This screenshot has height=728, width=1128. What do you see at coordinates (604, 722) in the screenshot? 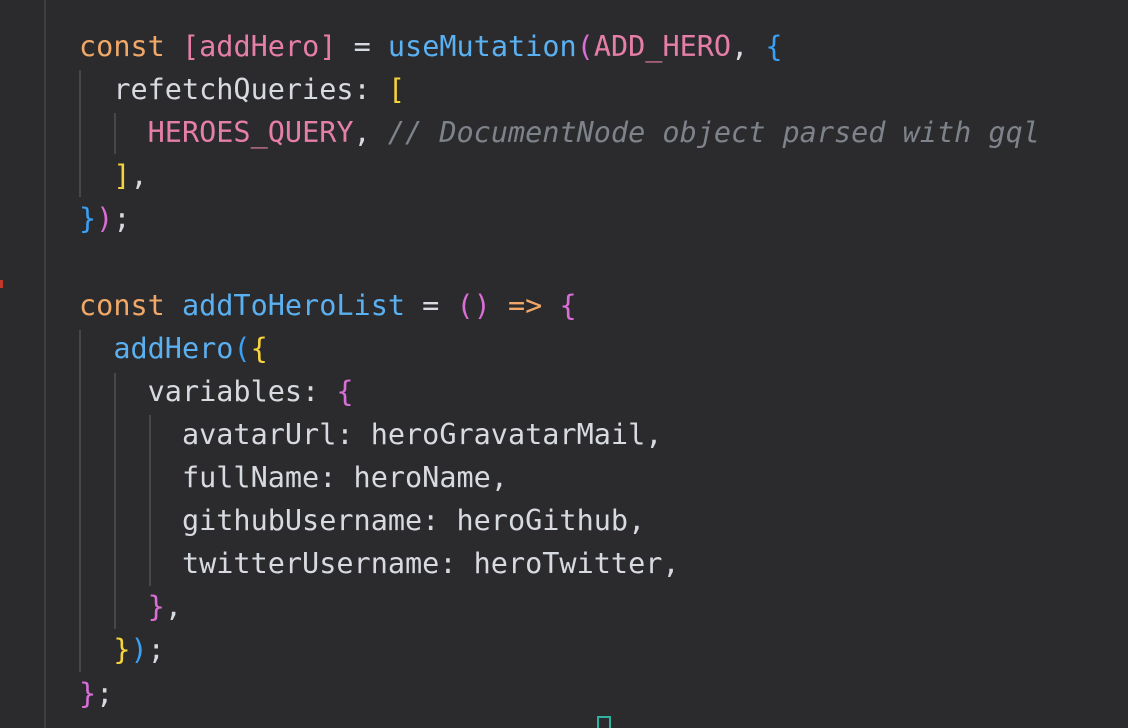
I see `bracket-match-marker` at bounding box center [604, 722].